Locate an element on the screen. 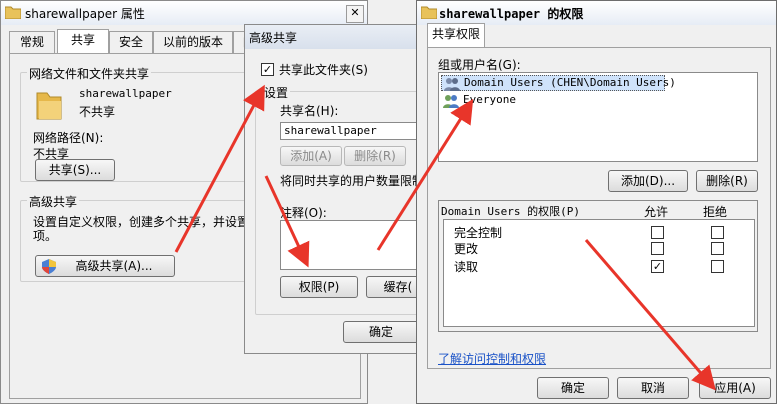 The image size is (777, 404). arrow-to-apply is located at coordinates (650, 315).